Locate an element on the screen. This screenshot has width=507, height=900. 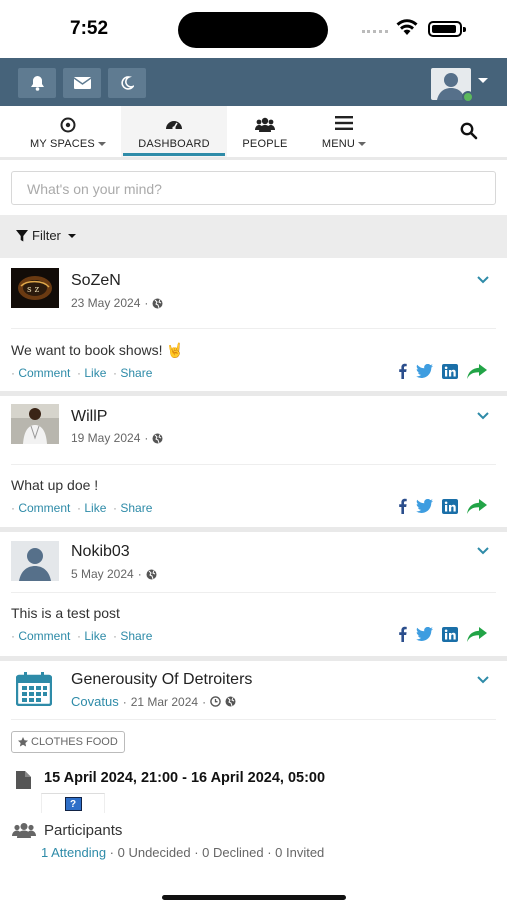
nav-label: DASHBOARD is located at coordinates (174, 144).